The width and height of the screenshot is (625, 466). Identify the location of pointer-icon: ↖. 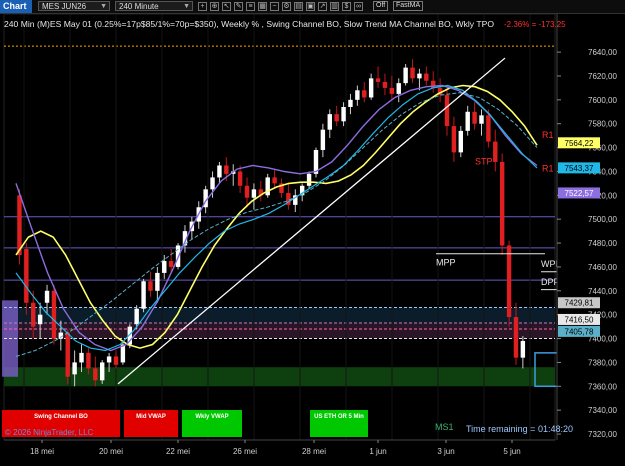
(226, 6).